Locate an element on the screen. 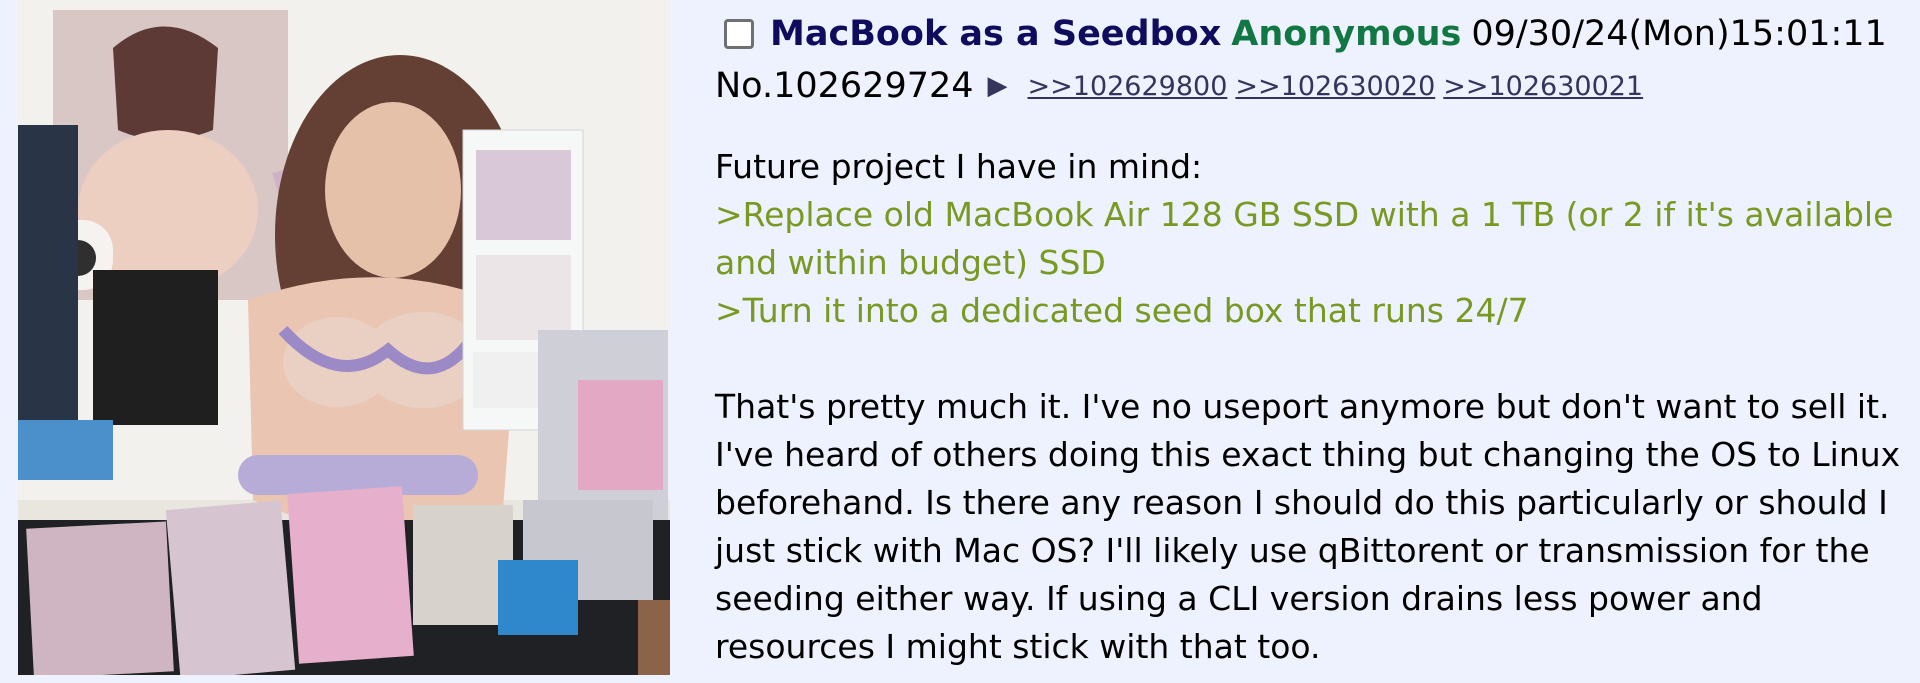 This screenshot has width=1920, height=683. post-select-checkbox is located at coordinates (739, 34).